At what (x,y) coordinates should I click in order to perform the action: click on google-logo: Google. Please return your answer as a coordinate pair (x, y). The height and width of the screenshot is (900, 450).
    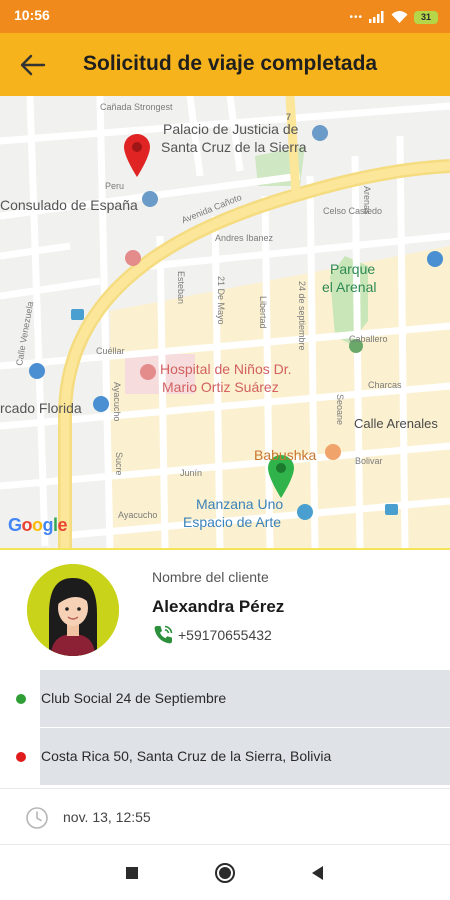
    Looking at the image, I should click on (38, 525).